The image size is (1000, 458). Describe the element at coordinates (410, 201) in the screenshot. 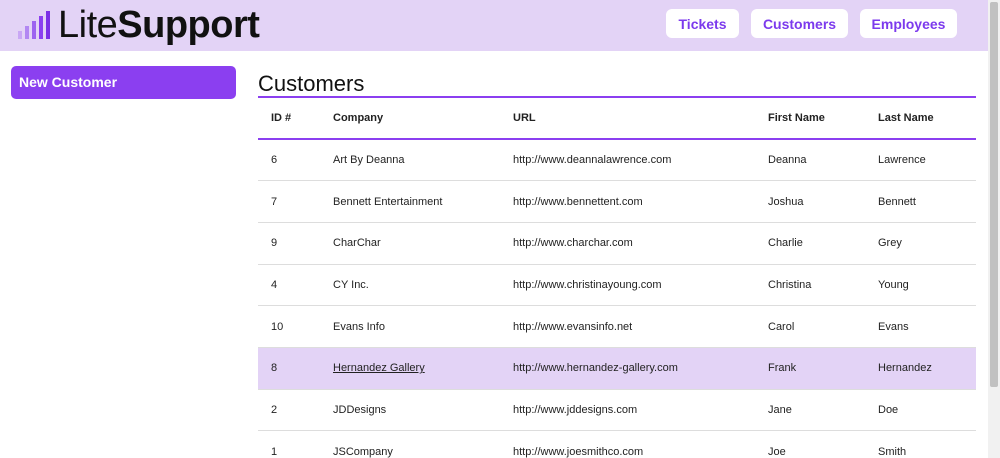

I see `cell-company: Bennett Entertainment` at that location.